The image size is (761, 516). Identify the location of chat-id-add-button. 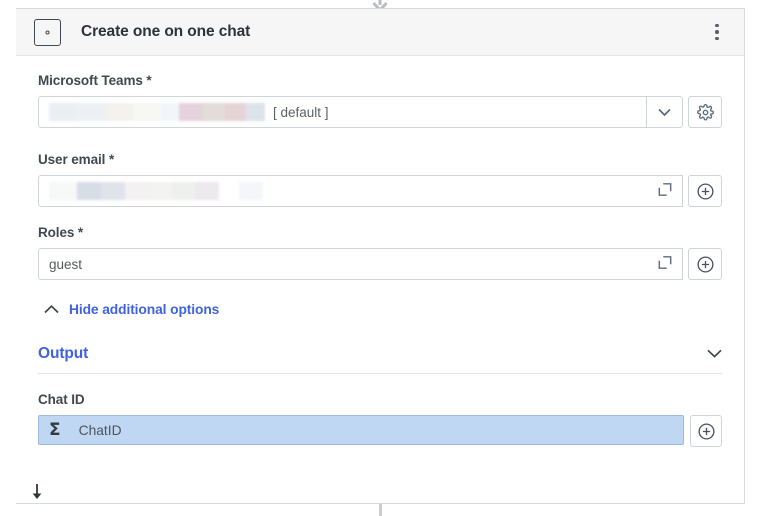
(706, 431).